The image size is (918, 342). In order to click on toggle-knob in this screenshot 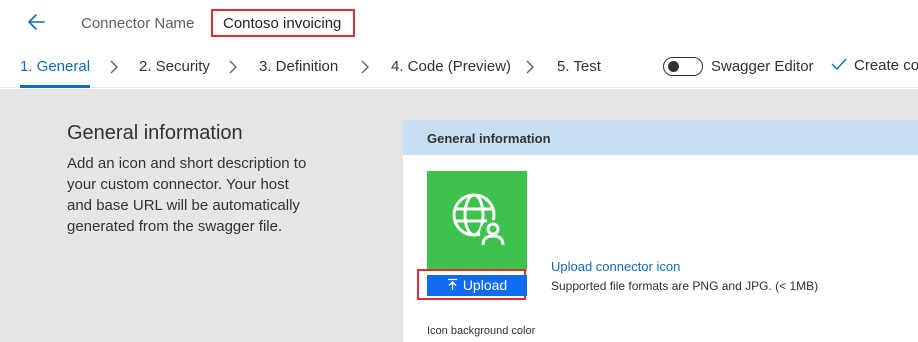, I will do `click(673, 66)`.